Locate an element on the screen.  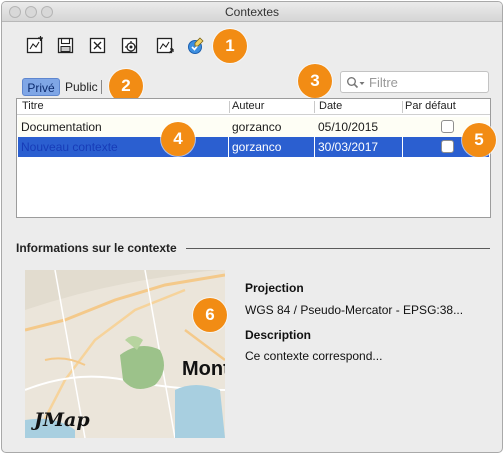
column-header-date: Date is located at coordinates (330, 106).